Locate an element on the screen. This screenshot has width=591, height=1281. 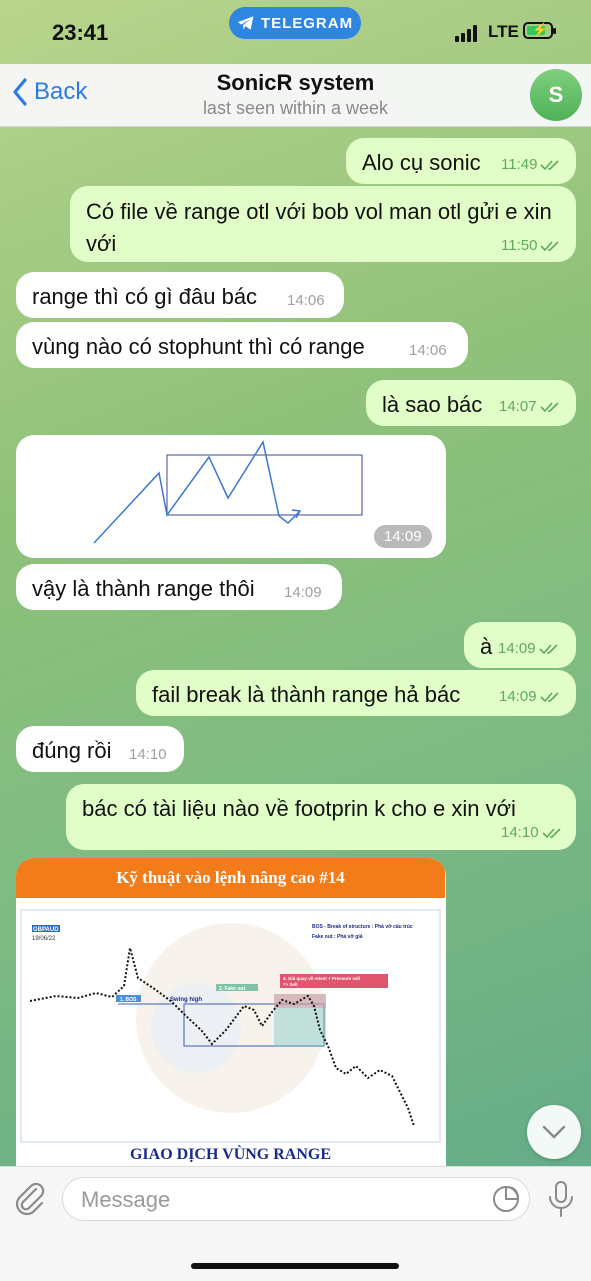
message-time: 14:07 is located at coordinates (518, 406).